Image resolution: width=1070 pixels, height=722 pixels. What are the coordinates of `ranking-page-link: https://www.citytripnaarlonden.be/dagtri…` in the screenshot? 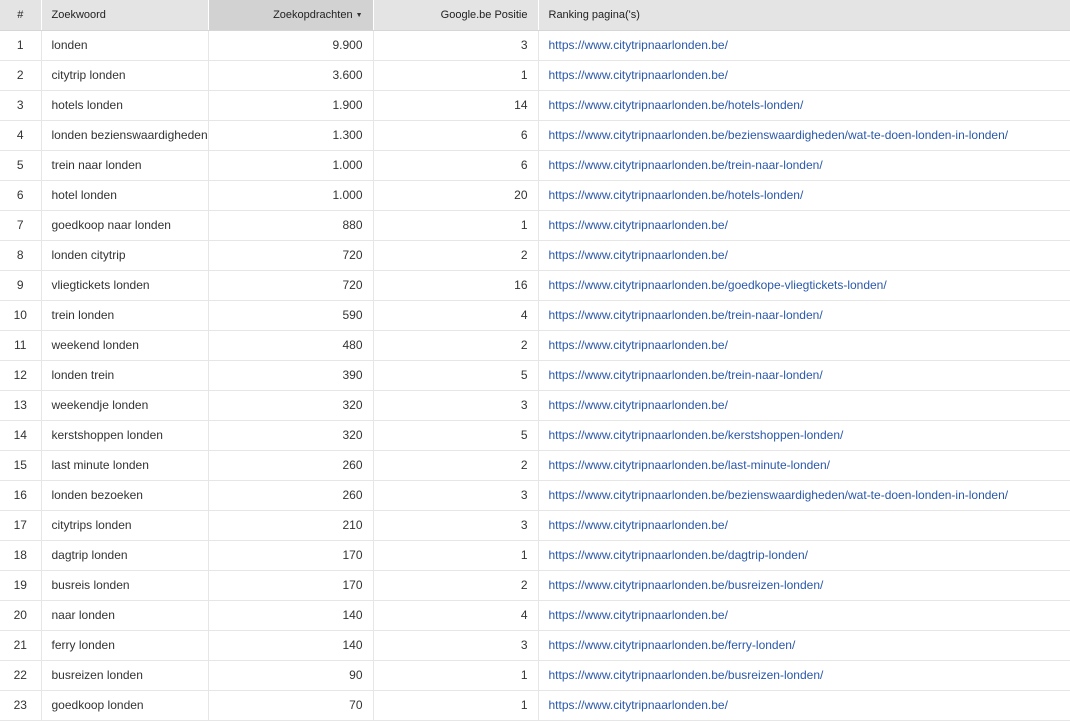 It's located at (678, 555).